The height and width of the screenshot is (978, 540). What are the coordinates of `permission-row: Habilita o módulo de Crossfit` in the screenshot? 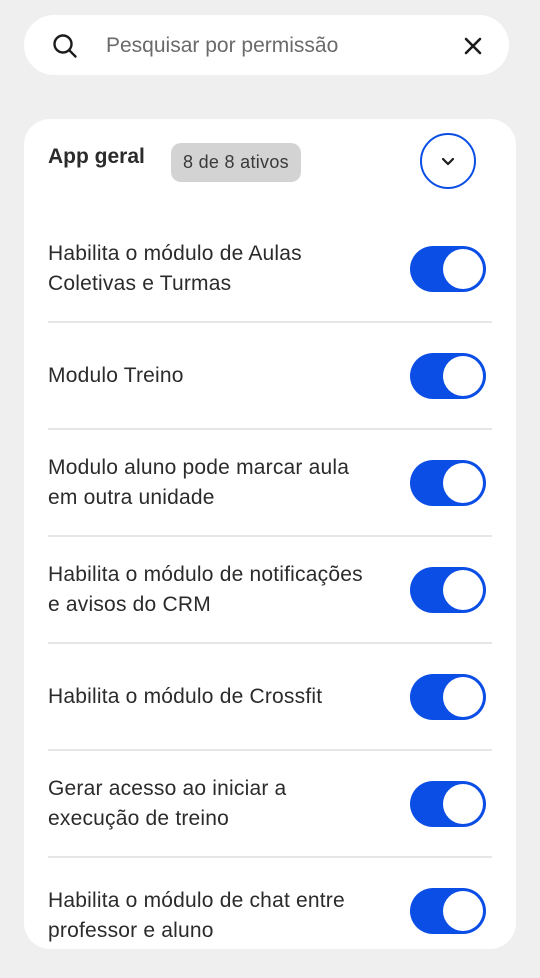 It's located at (270, 697).